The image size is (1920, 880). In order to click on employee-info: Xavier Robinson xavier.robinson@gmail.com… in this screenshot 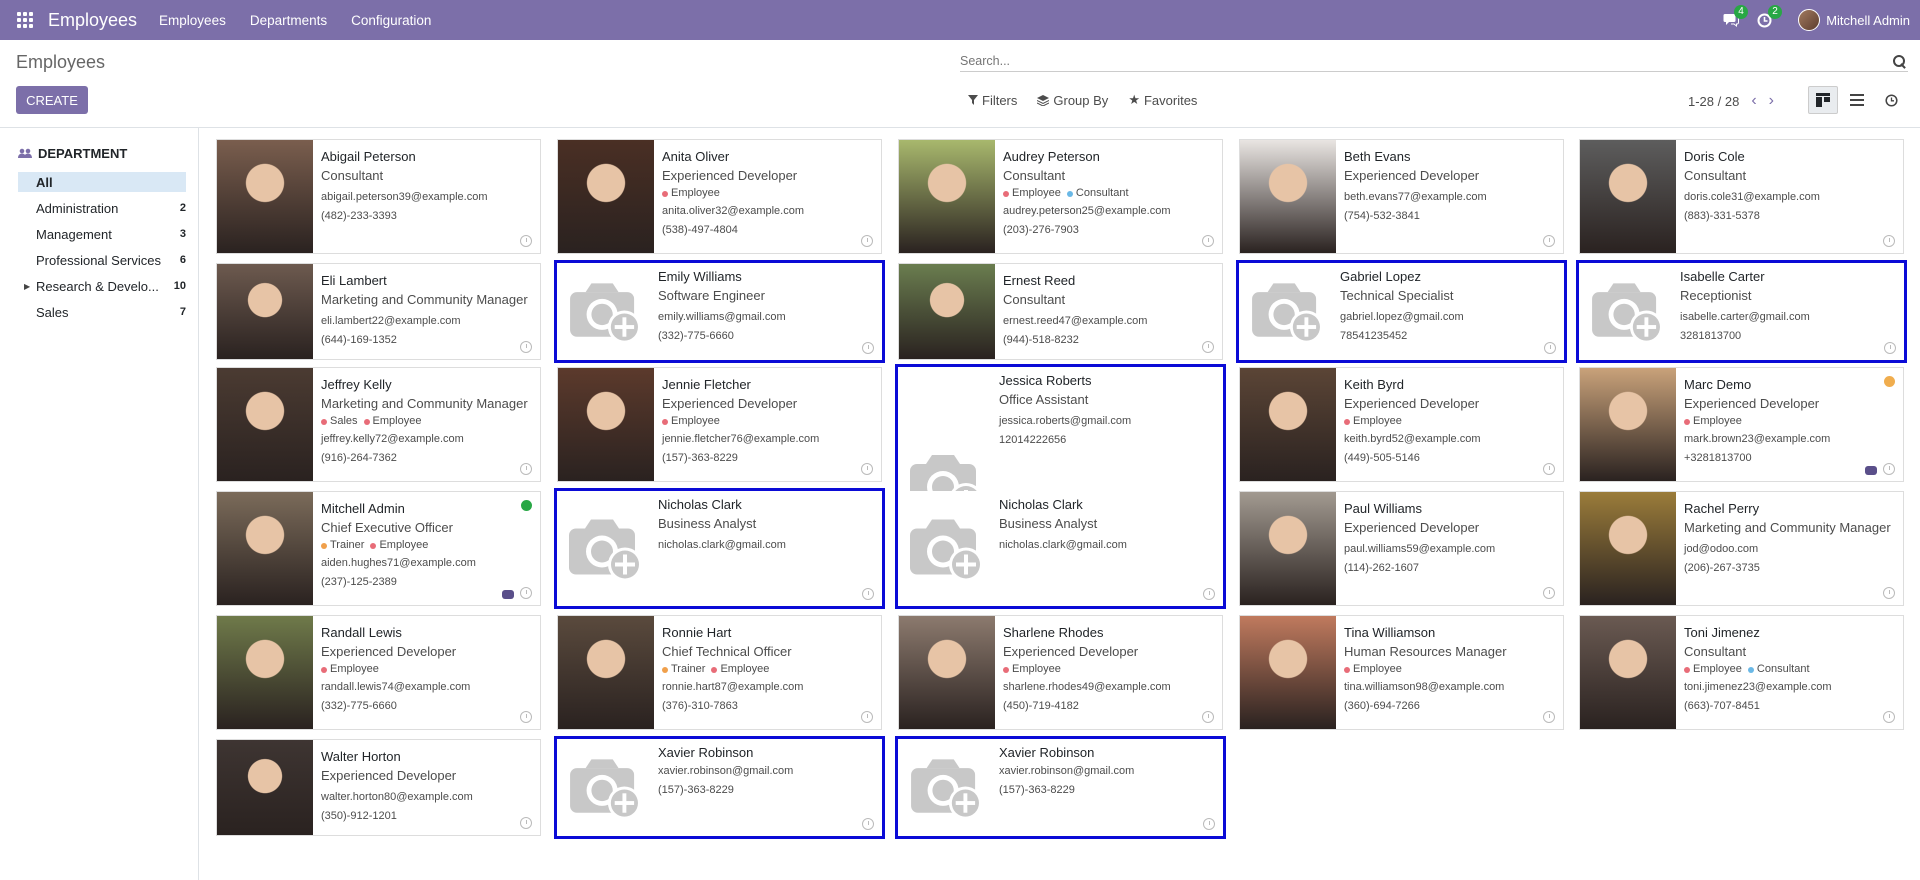, I will do `click(1107, 772)`.